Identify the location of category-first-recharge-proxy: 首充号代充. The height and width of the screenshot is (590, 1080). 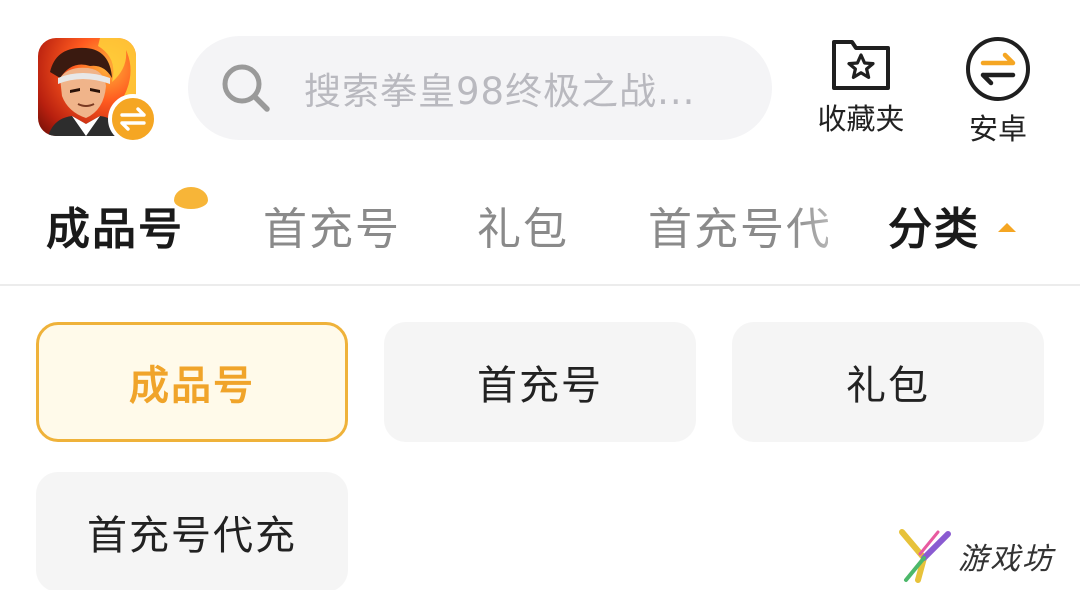
(192, 531).